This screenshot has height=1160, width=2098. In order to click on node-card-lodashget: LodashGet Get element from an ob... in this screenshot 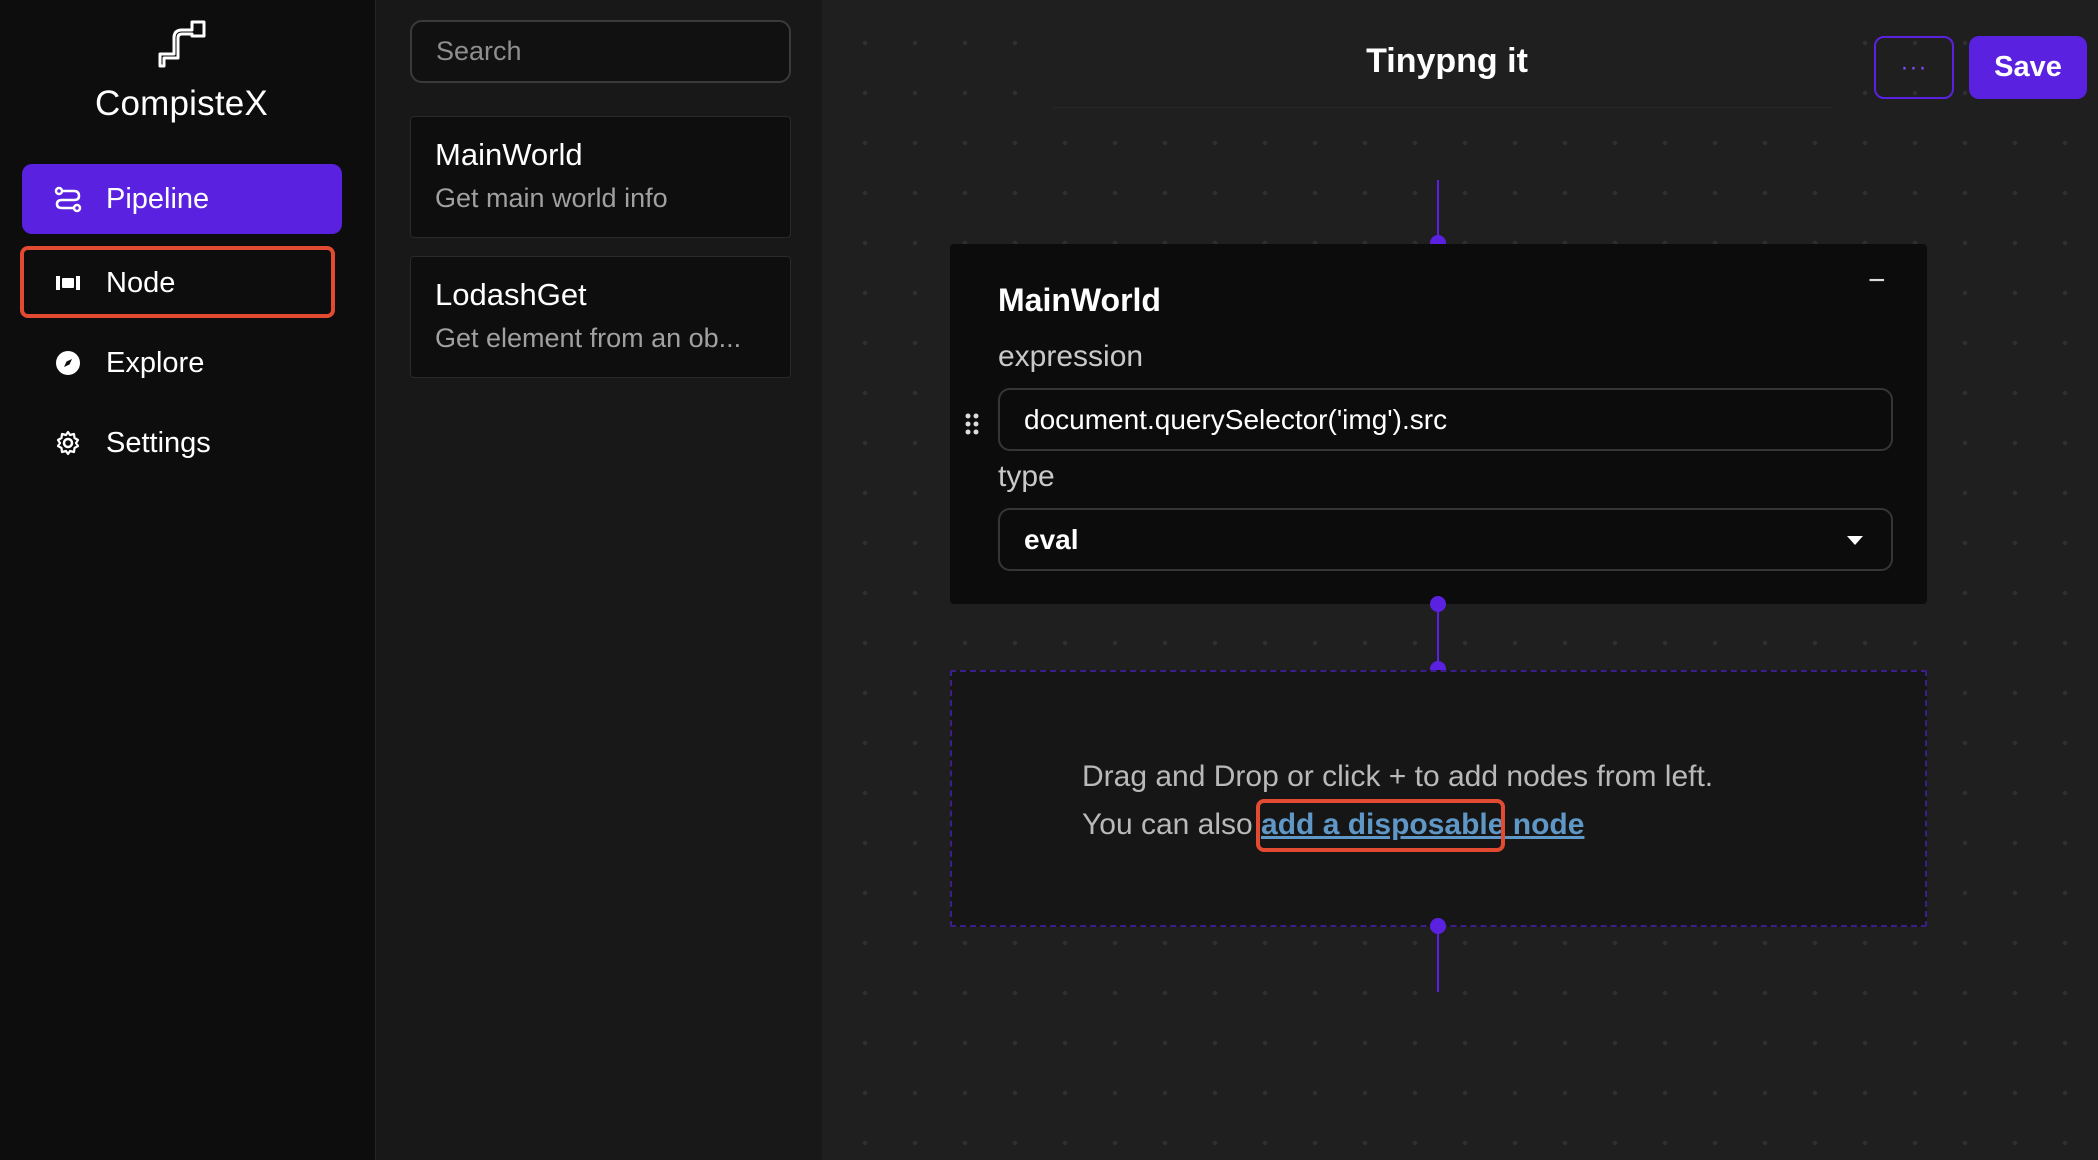, I will do `click(600, 317)`.